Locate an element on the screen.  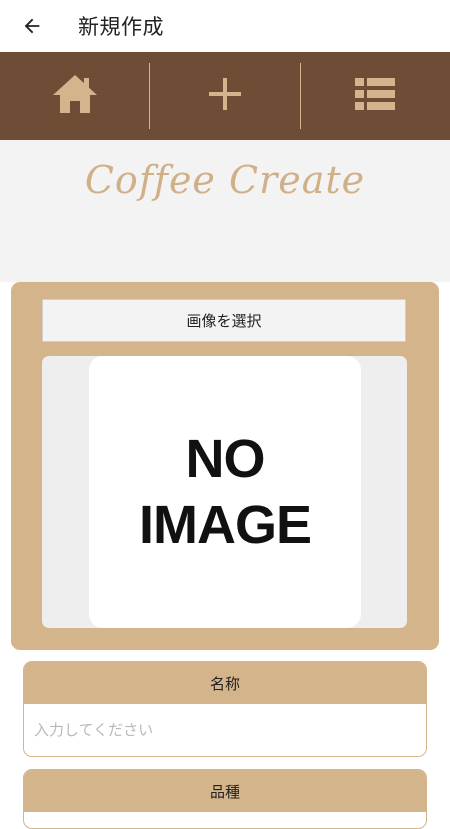
nav-list-button is located at coordinates (375, 96).